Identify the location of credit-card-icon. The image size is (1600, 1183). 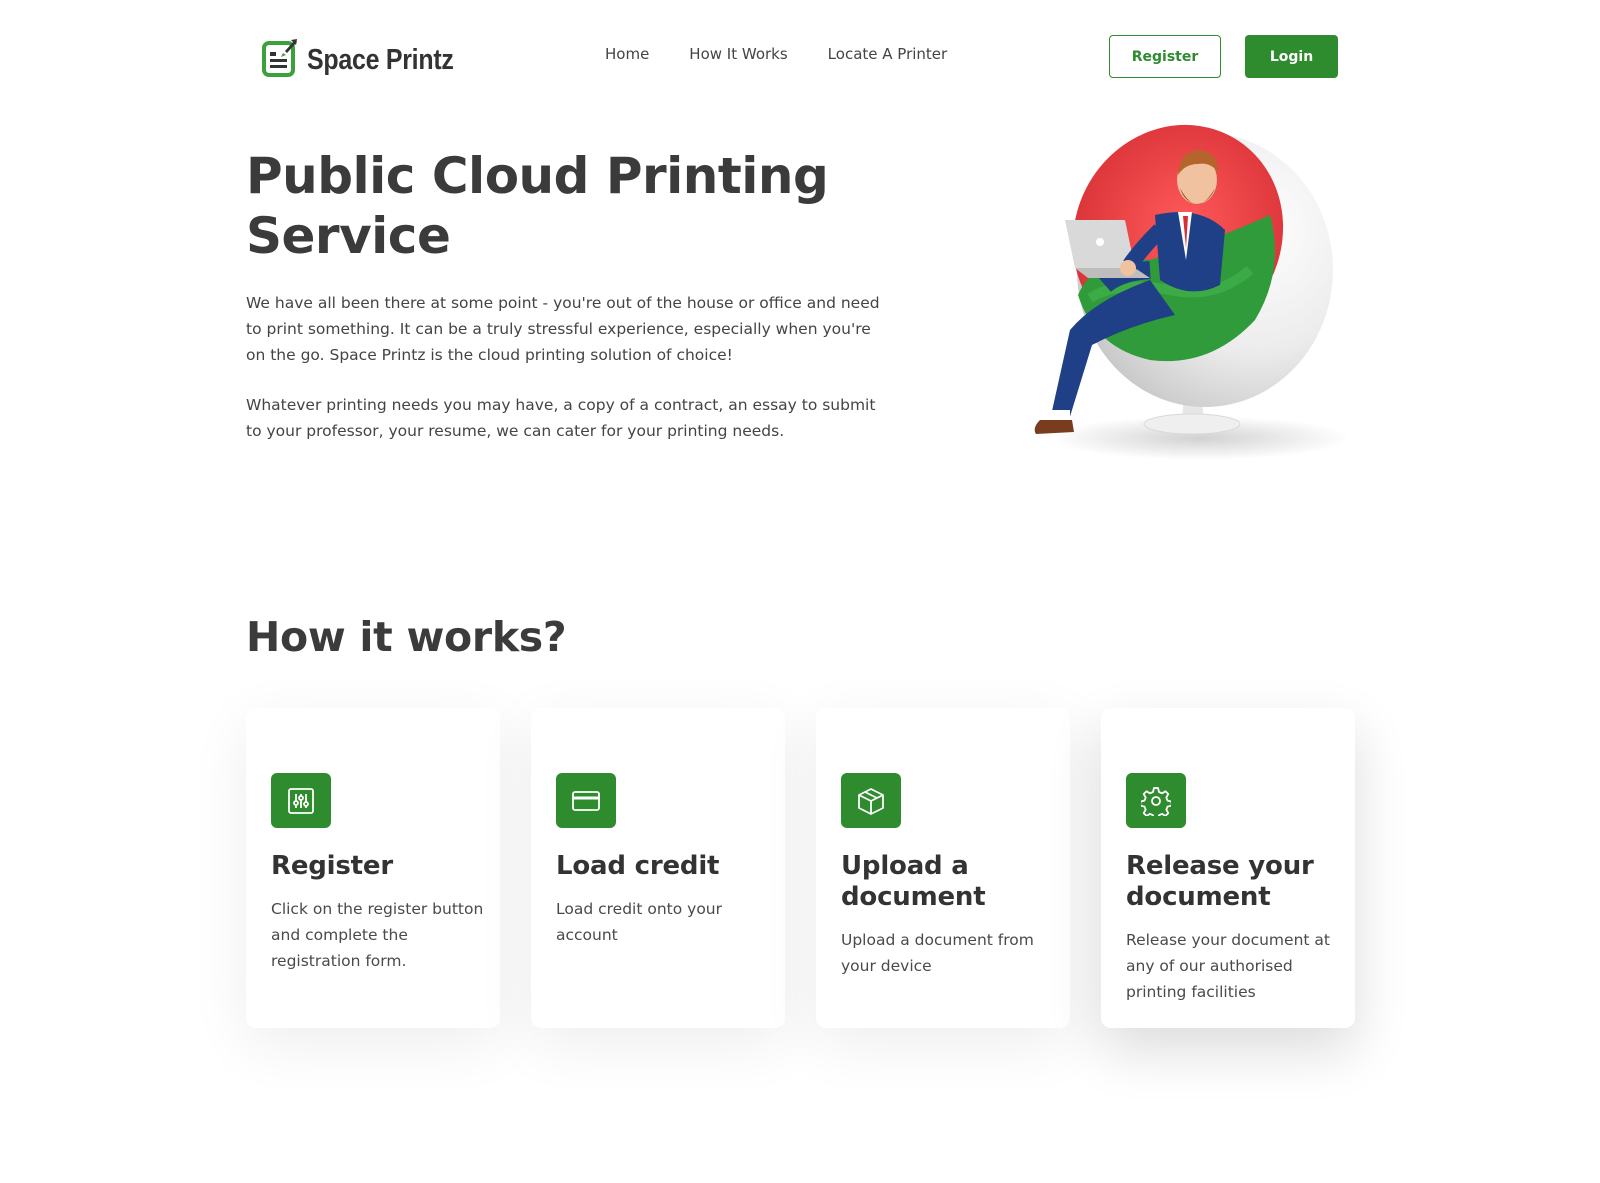
(586, 800).